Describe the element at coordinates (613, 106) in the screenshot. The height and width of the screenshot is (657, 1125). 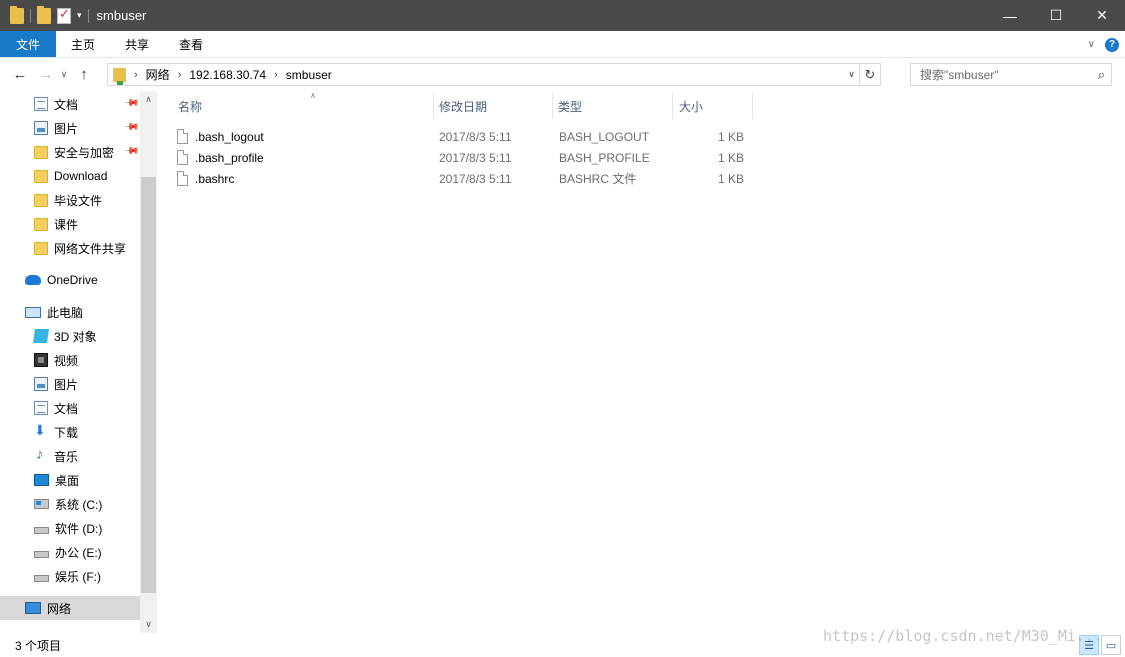
I see `column-header-type: 类型` at that location.